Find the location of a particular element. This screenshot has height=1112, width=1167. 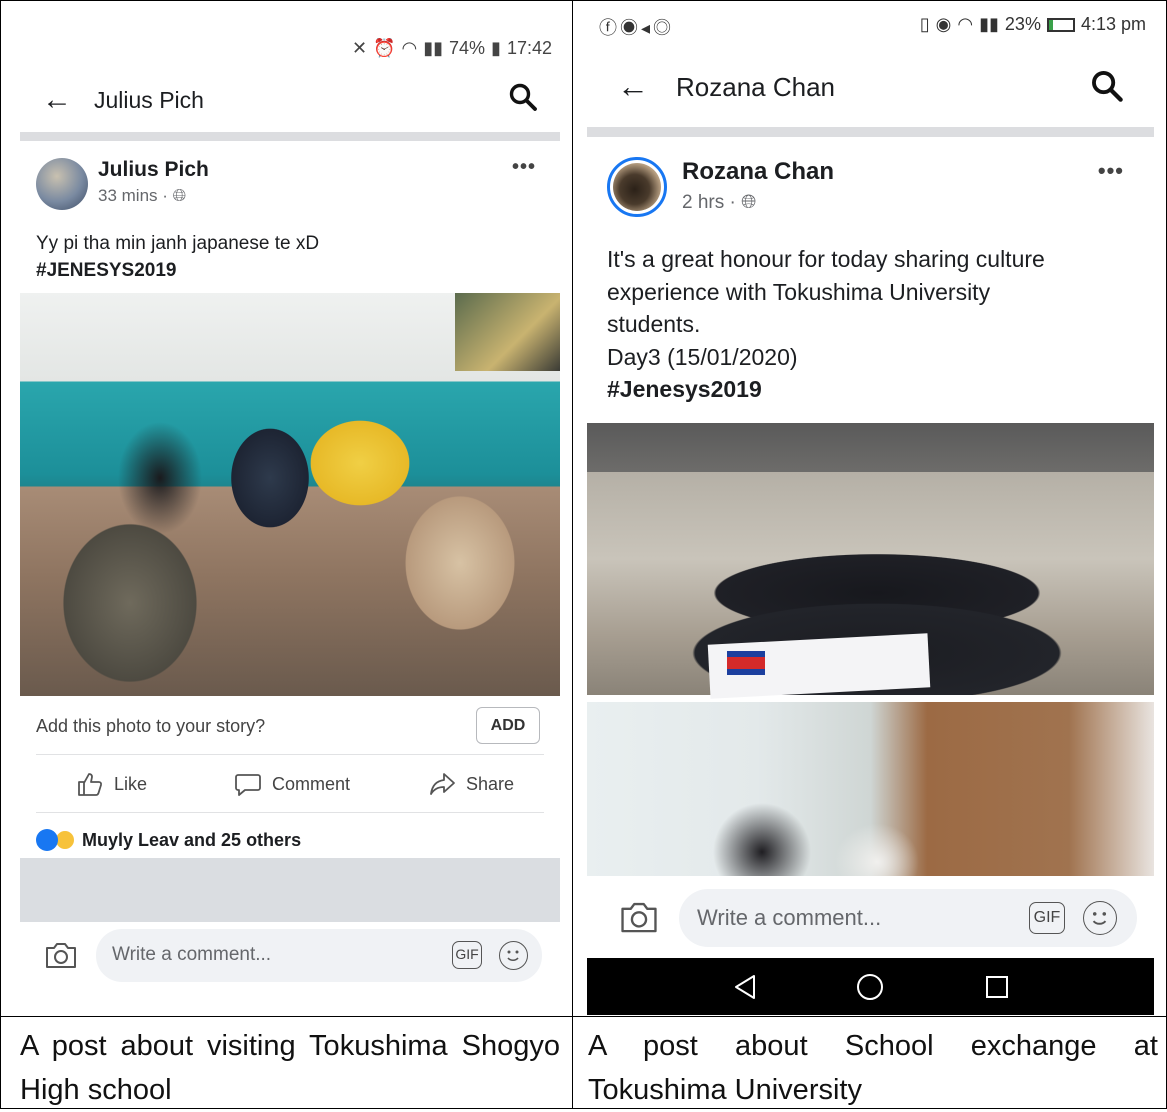

battery-percent: 74% is located at coordinates (467, 48).